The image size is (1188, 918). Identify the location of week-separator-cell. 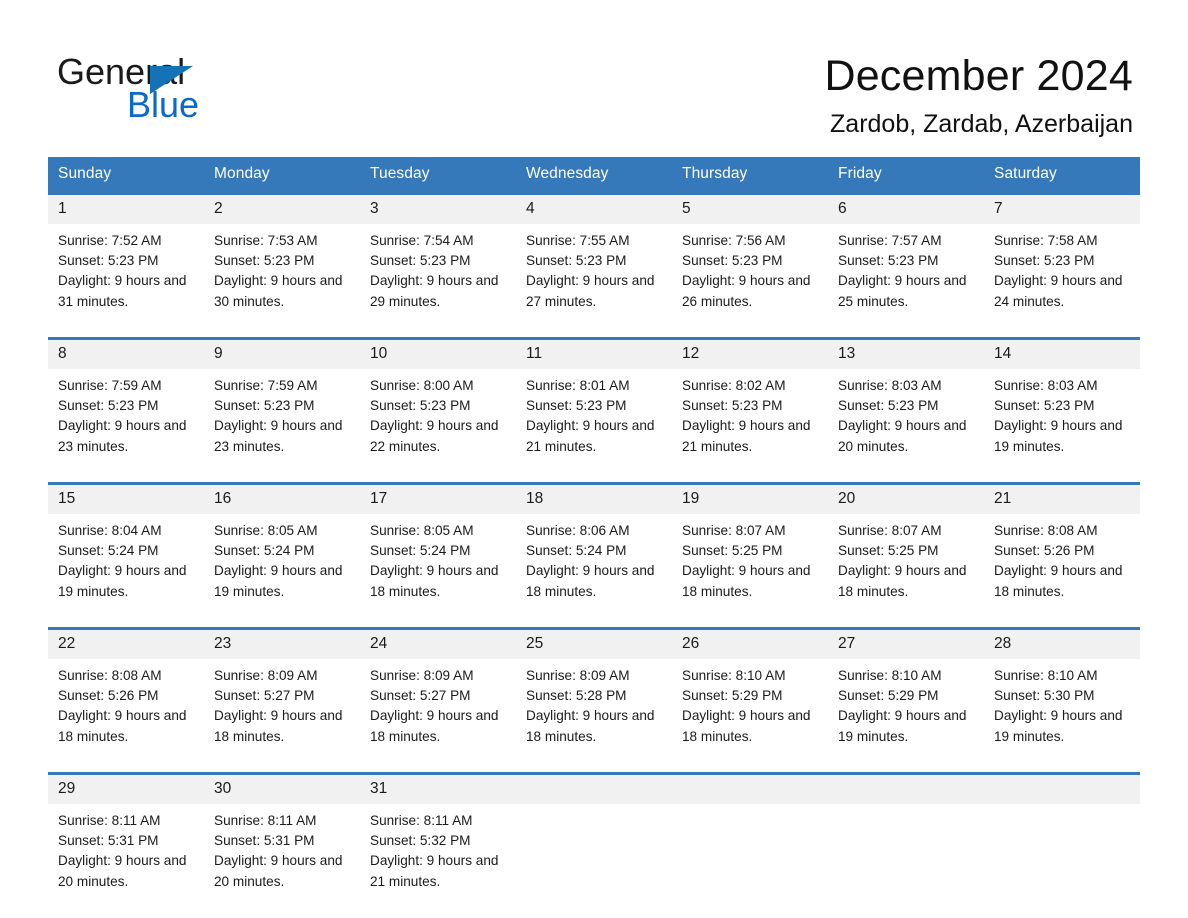
(594, 477).